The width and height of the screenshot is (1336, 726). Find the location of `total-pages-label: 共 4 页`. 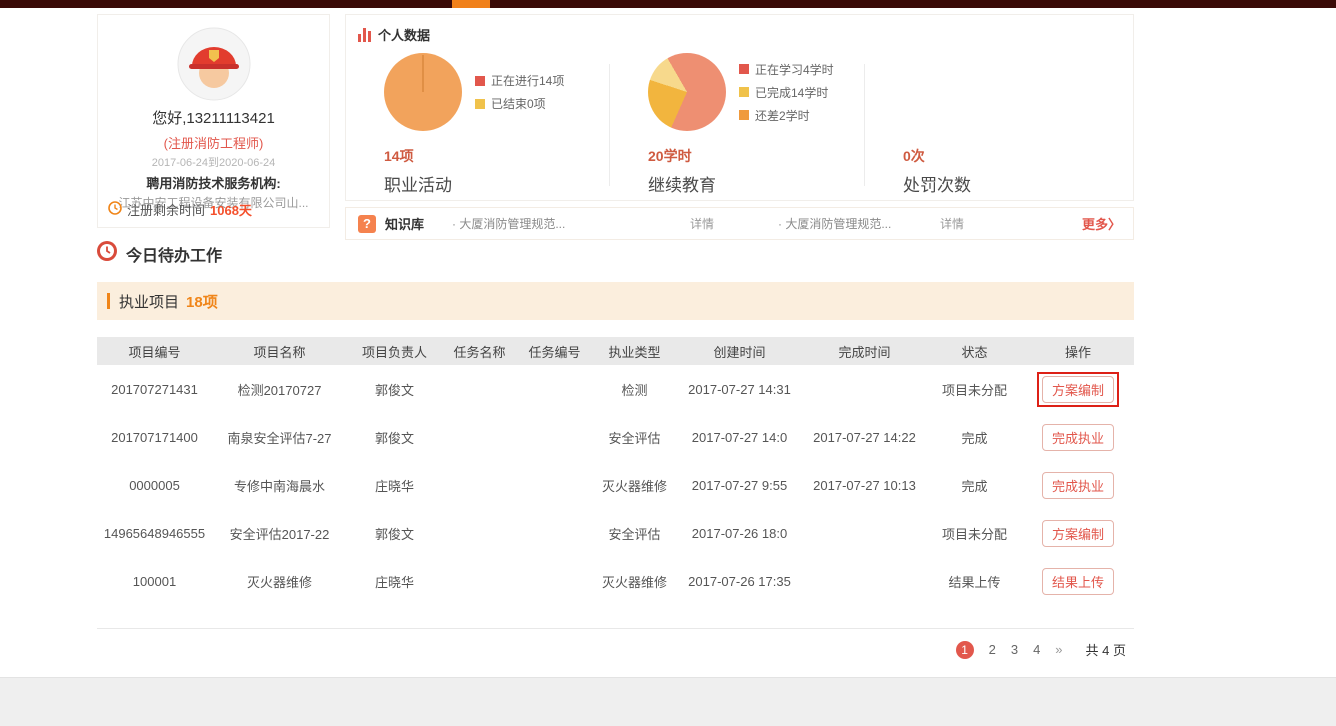

total-pages-label: 共 4 页 is located at coordinates (1105, 650).